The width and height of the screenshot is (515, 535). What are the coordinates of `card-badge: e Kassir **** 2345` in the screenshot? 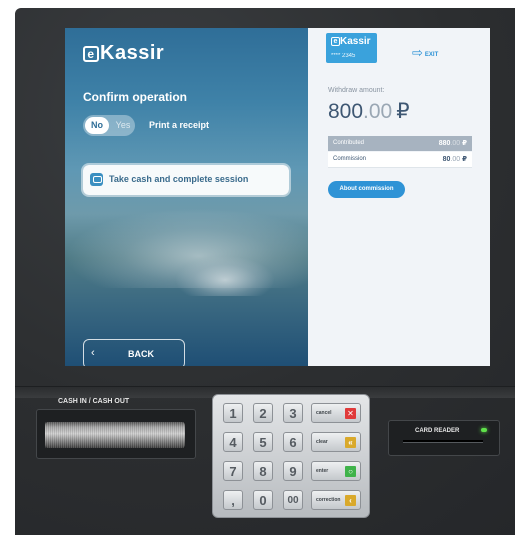 It's located at (351, 48).